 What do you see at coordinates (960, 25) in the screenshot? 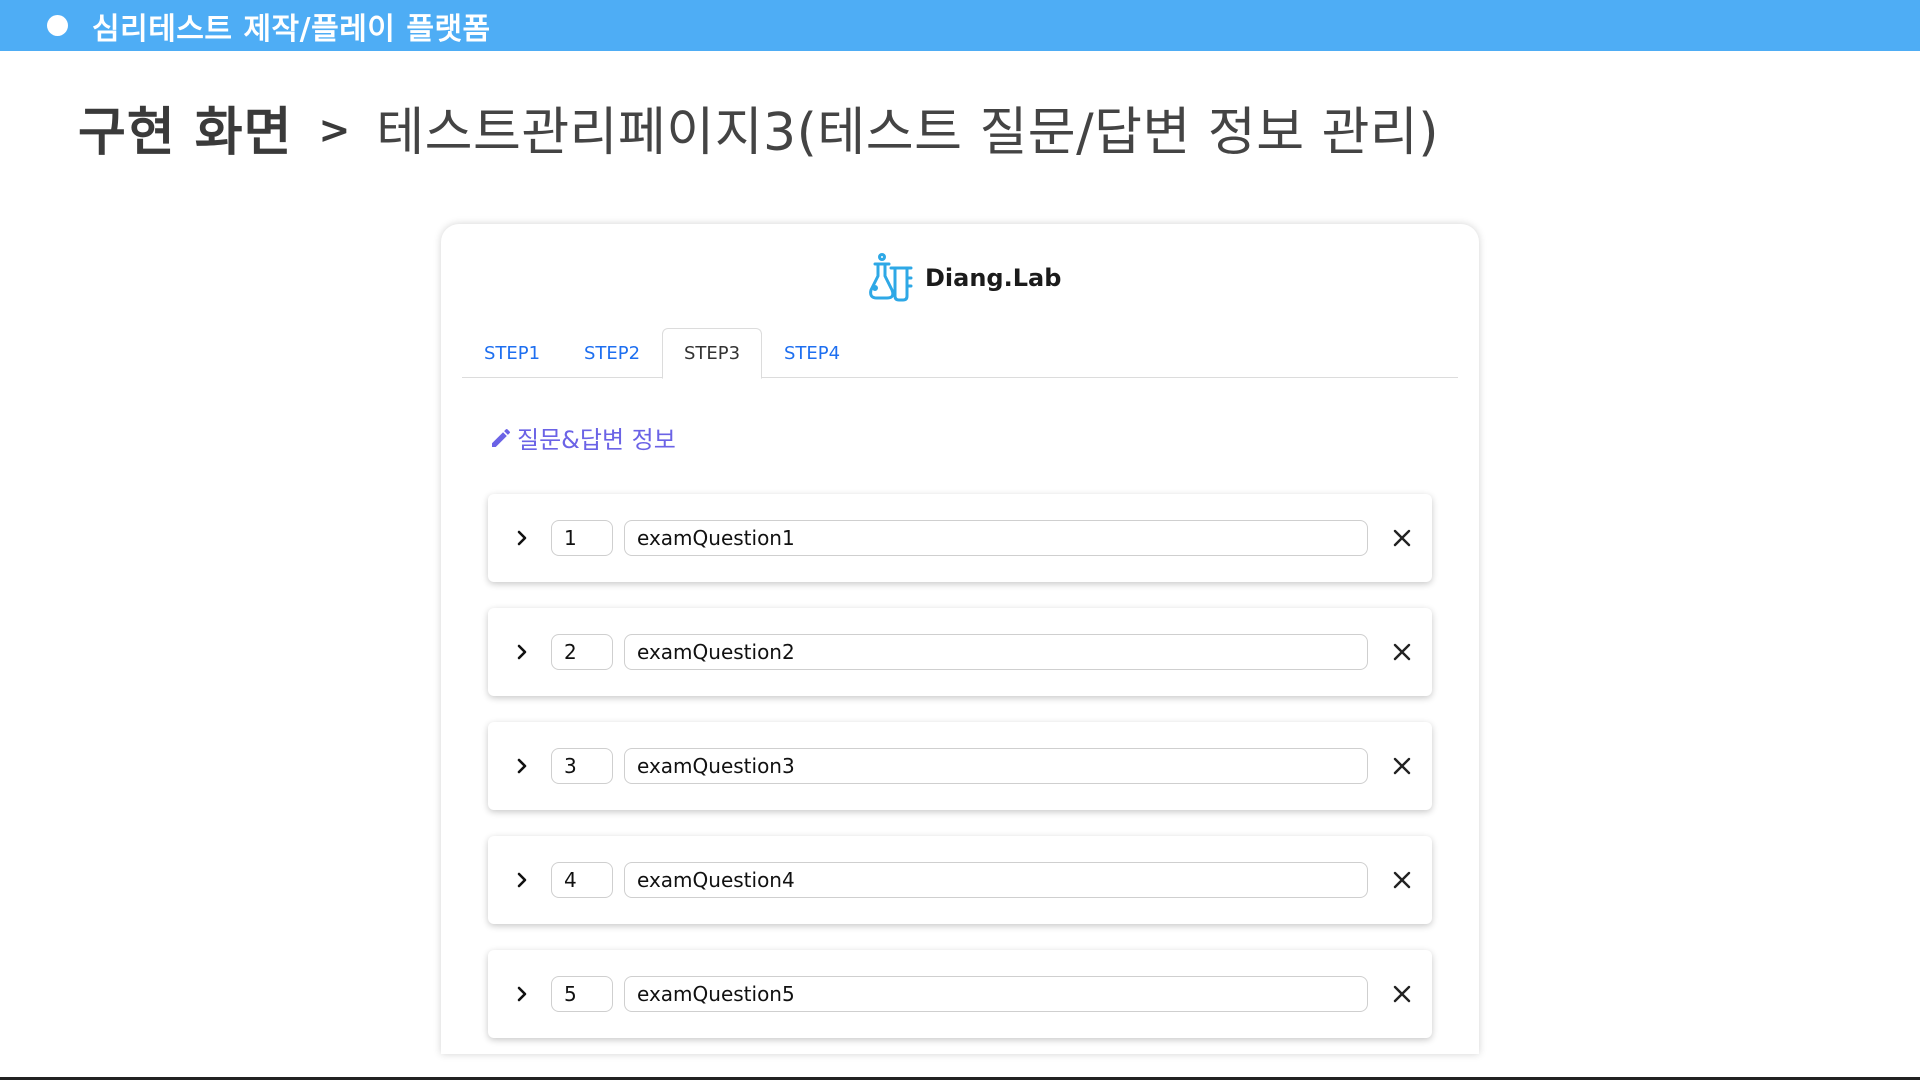
I see `top-banner: 심리테스트 제작/플레이 플랫폼` at bounding box center [960, 25].